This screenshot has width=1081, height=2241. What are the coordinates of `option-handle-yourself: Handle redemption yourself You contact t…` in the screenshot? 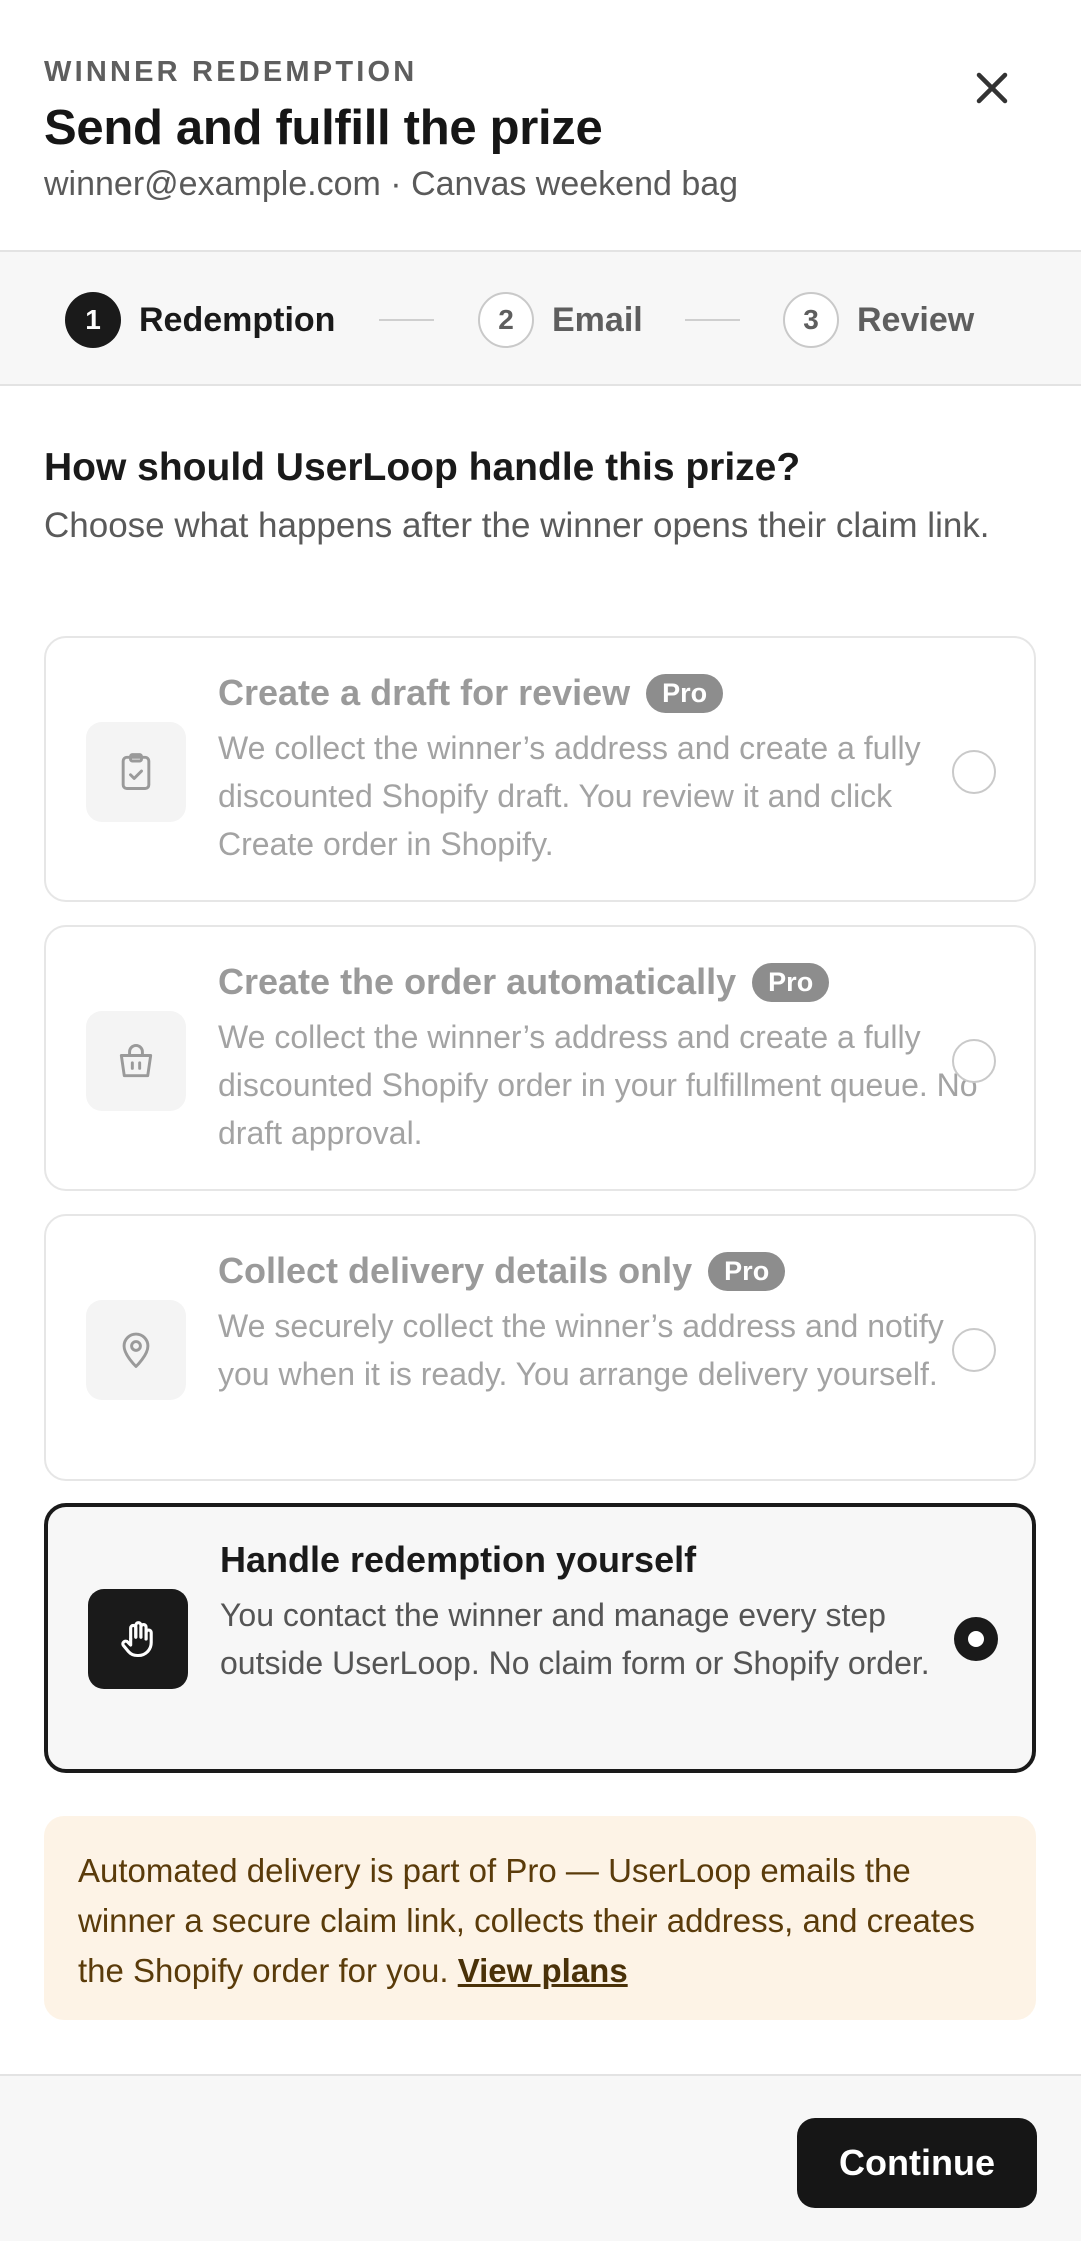 It's located at (540, 1638).